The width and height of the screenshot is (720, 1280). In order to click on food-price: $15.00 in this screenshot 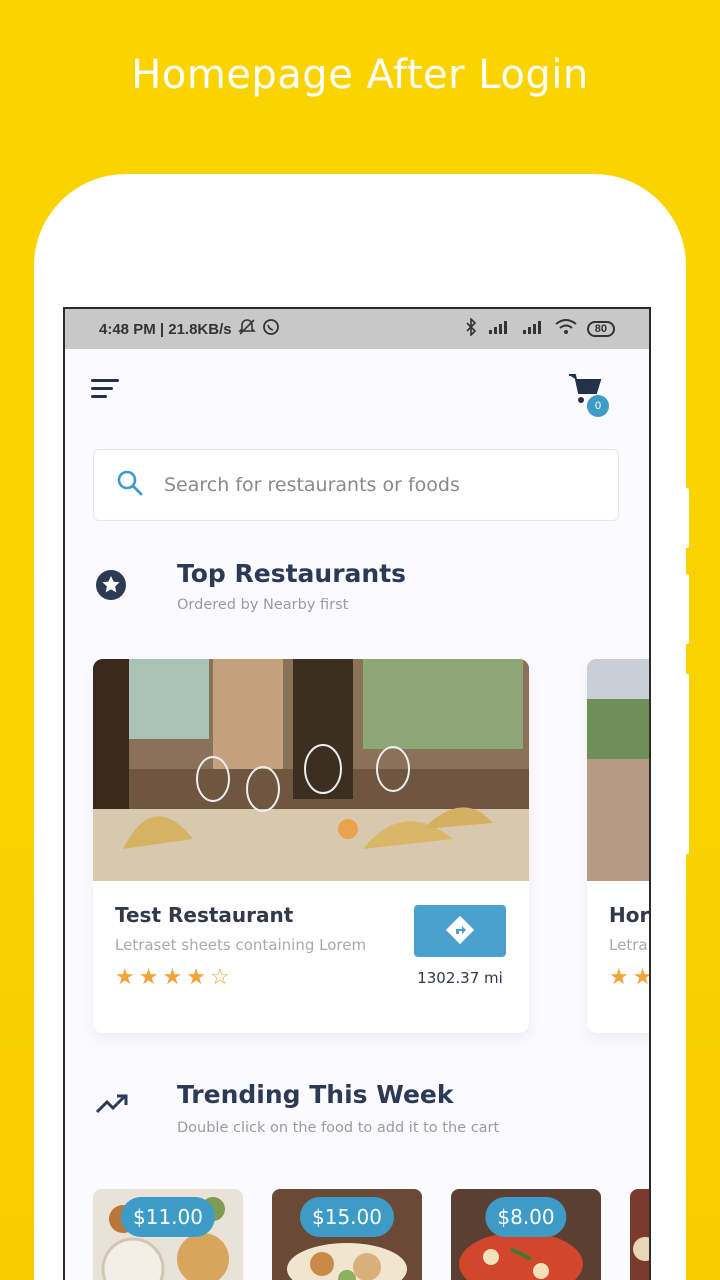, I will do `click(347, 1217)`.